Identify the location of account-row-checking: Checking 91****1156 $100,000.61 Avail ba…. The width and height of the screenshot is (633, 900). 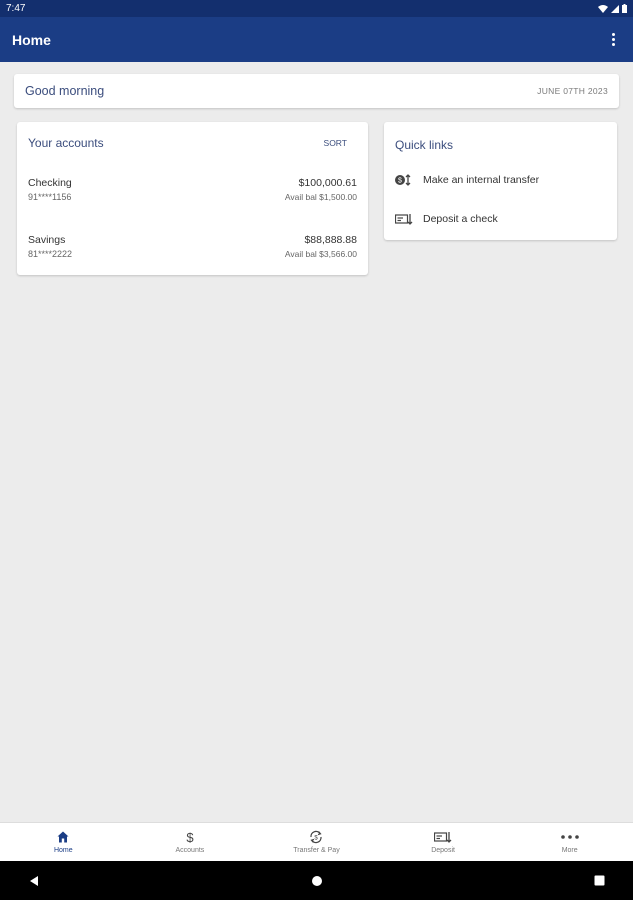
(192, 189).